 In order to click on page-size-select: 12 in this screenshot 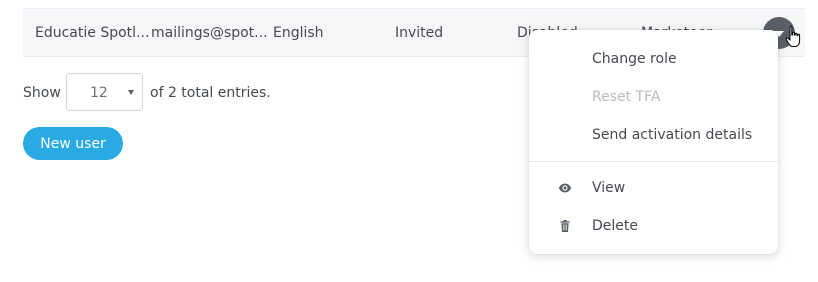, I will do `click(104, 92)`.